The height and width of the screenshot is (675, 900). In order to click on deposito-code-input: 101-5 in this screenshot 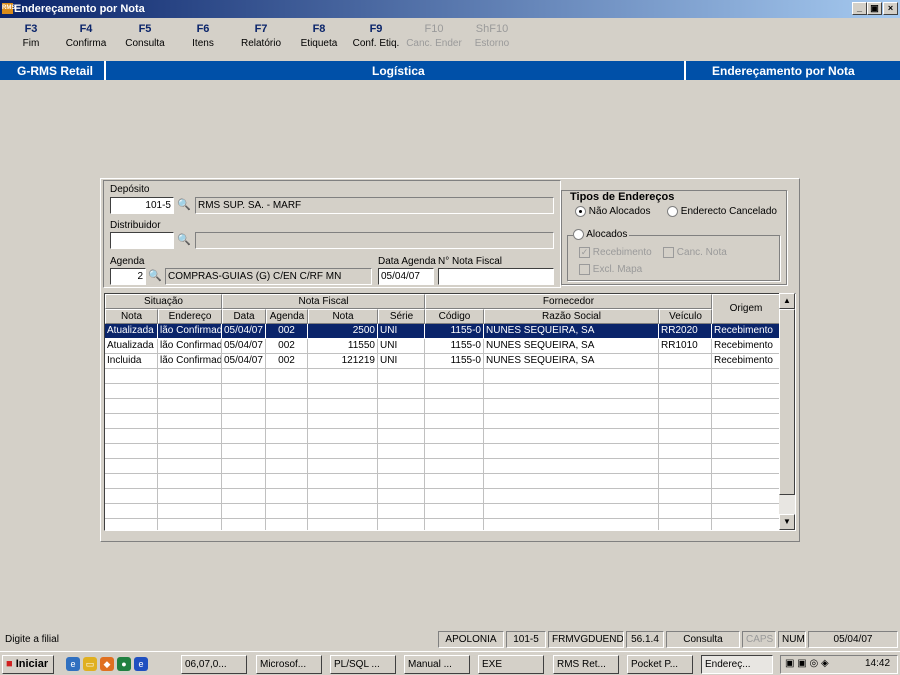, I will do `click(142, 205)`.